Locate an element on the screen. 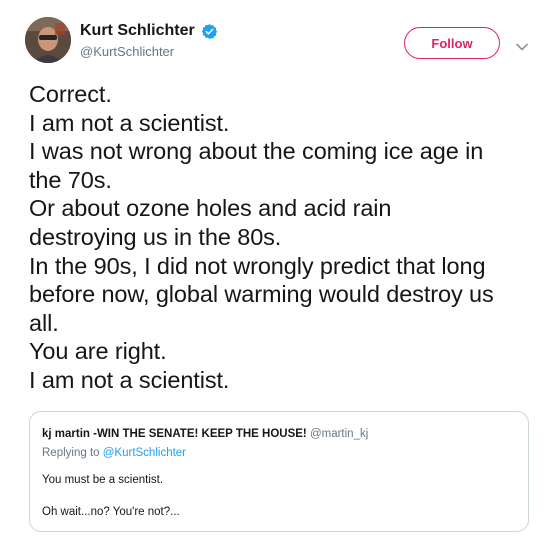  tweet-text-line: the 70s. is located at coordinates (70, 179).